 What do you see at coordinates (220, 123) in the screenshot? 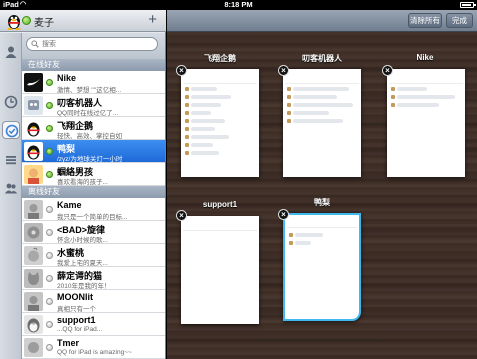
I see `chat-card-flying-penguin` at bounding box center [220, 123].